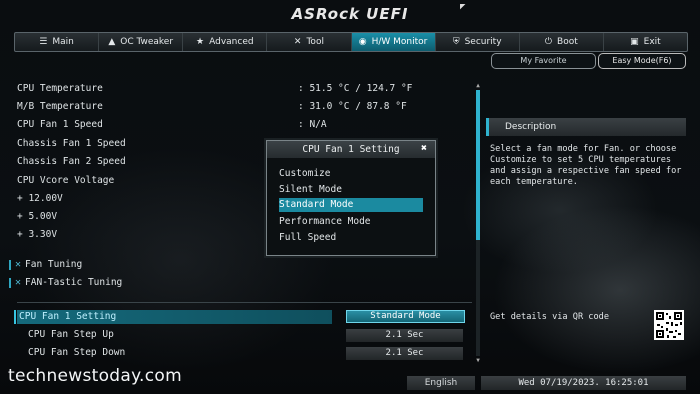 The width and height of the screenshot is (700, 394). What do you see at coordinates (362, 42) in the screenshot?
I see `monitor-icon: ◉` at bounding box center [362, 42].